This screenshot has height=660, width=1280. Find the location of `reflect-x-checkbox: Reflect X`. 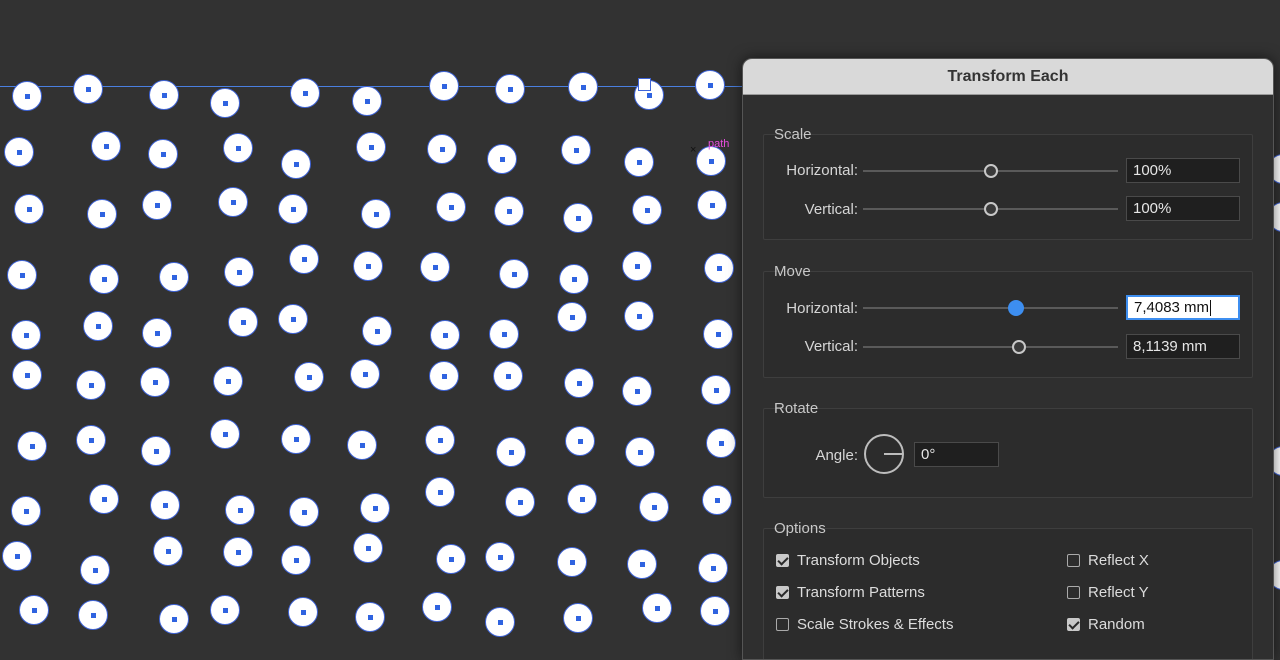

reflect-x-checkbox: Reflect X is located at coordinates (1108, 560).